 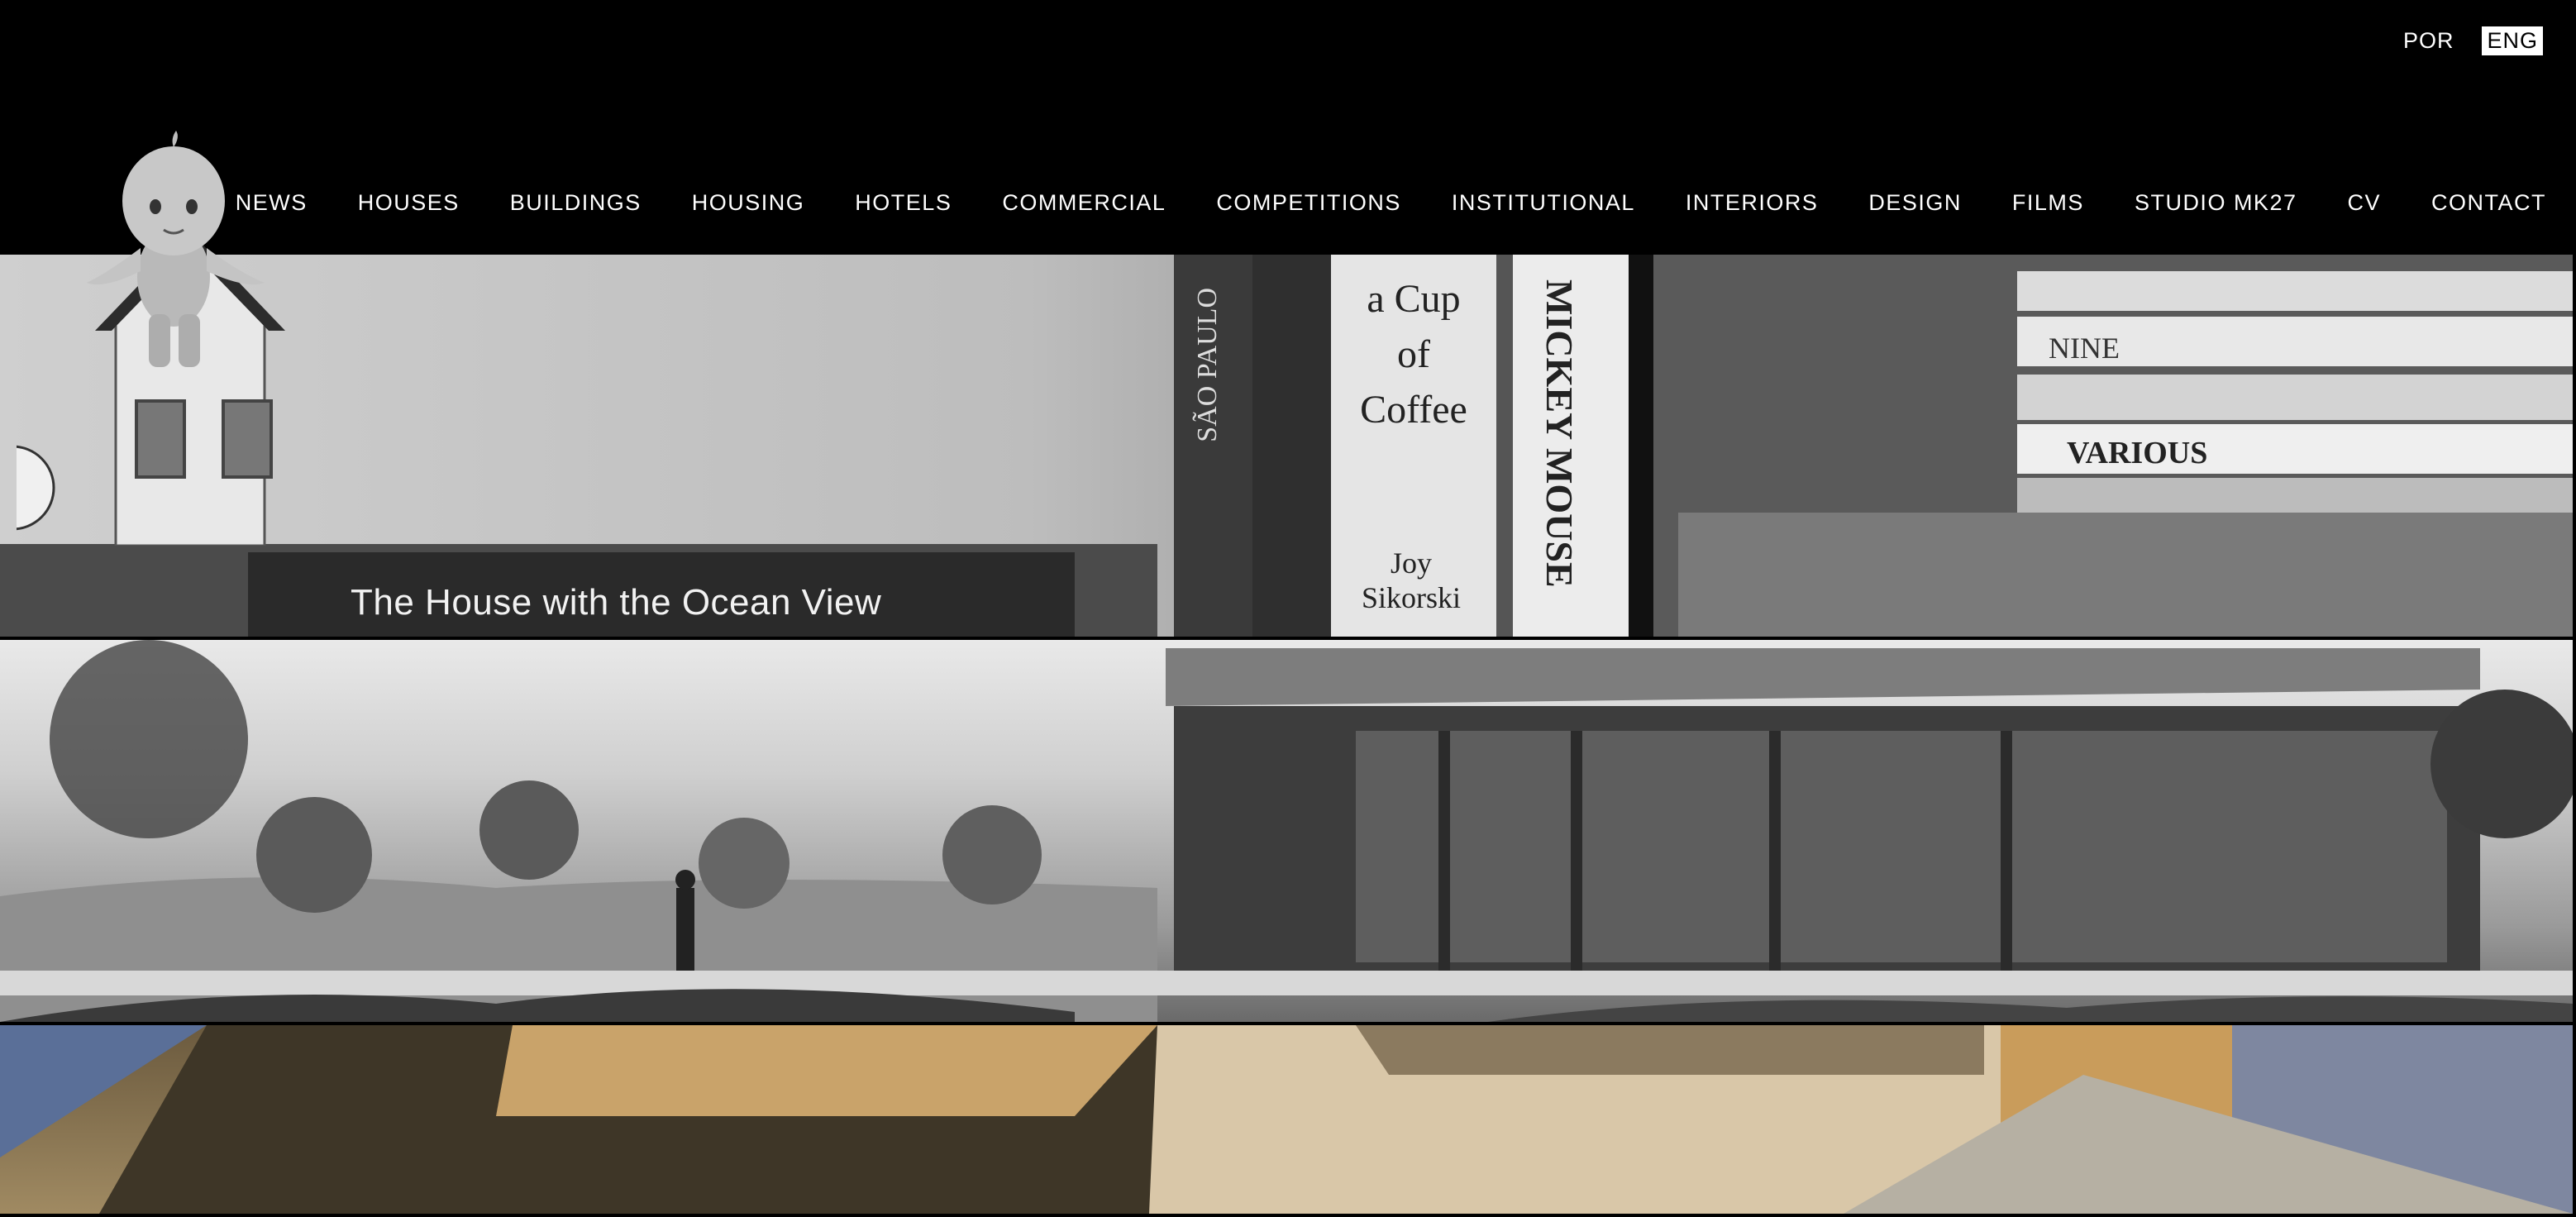 I want to click on lang-eng-link: ENG, so click(x=2512, y=40).